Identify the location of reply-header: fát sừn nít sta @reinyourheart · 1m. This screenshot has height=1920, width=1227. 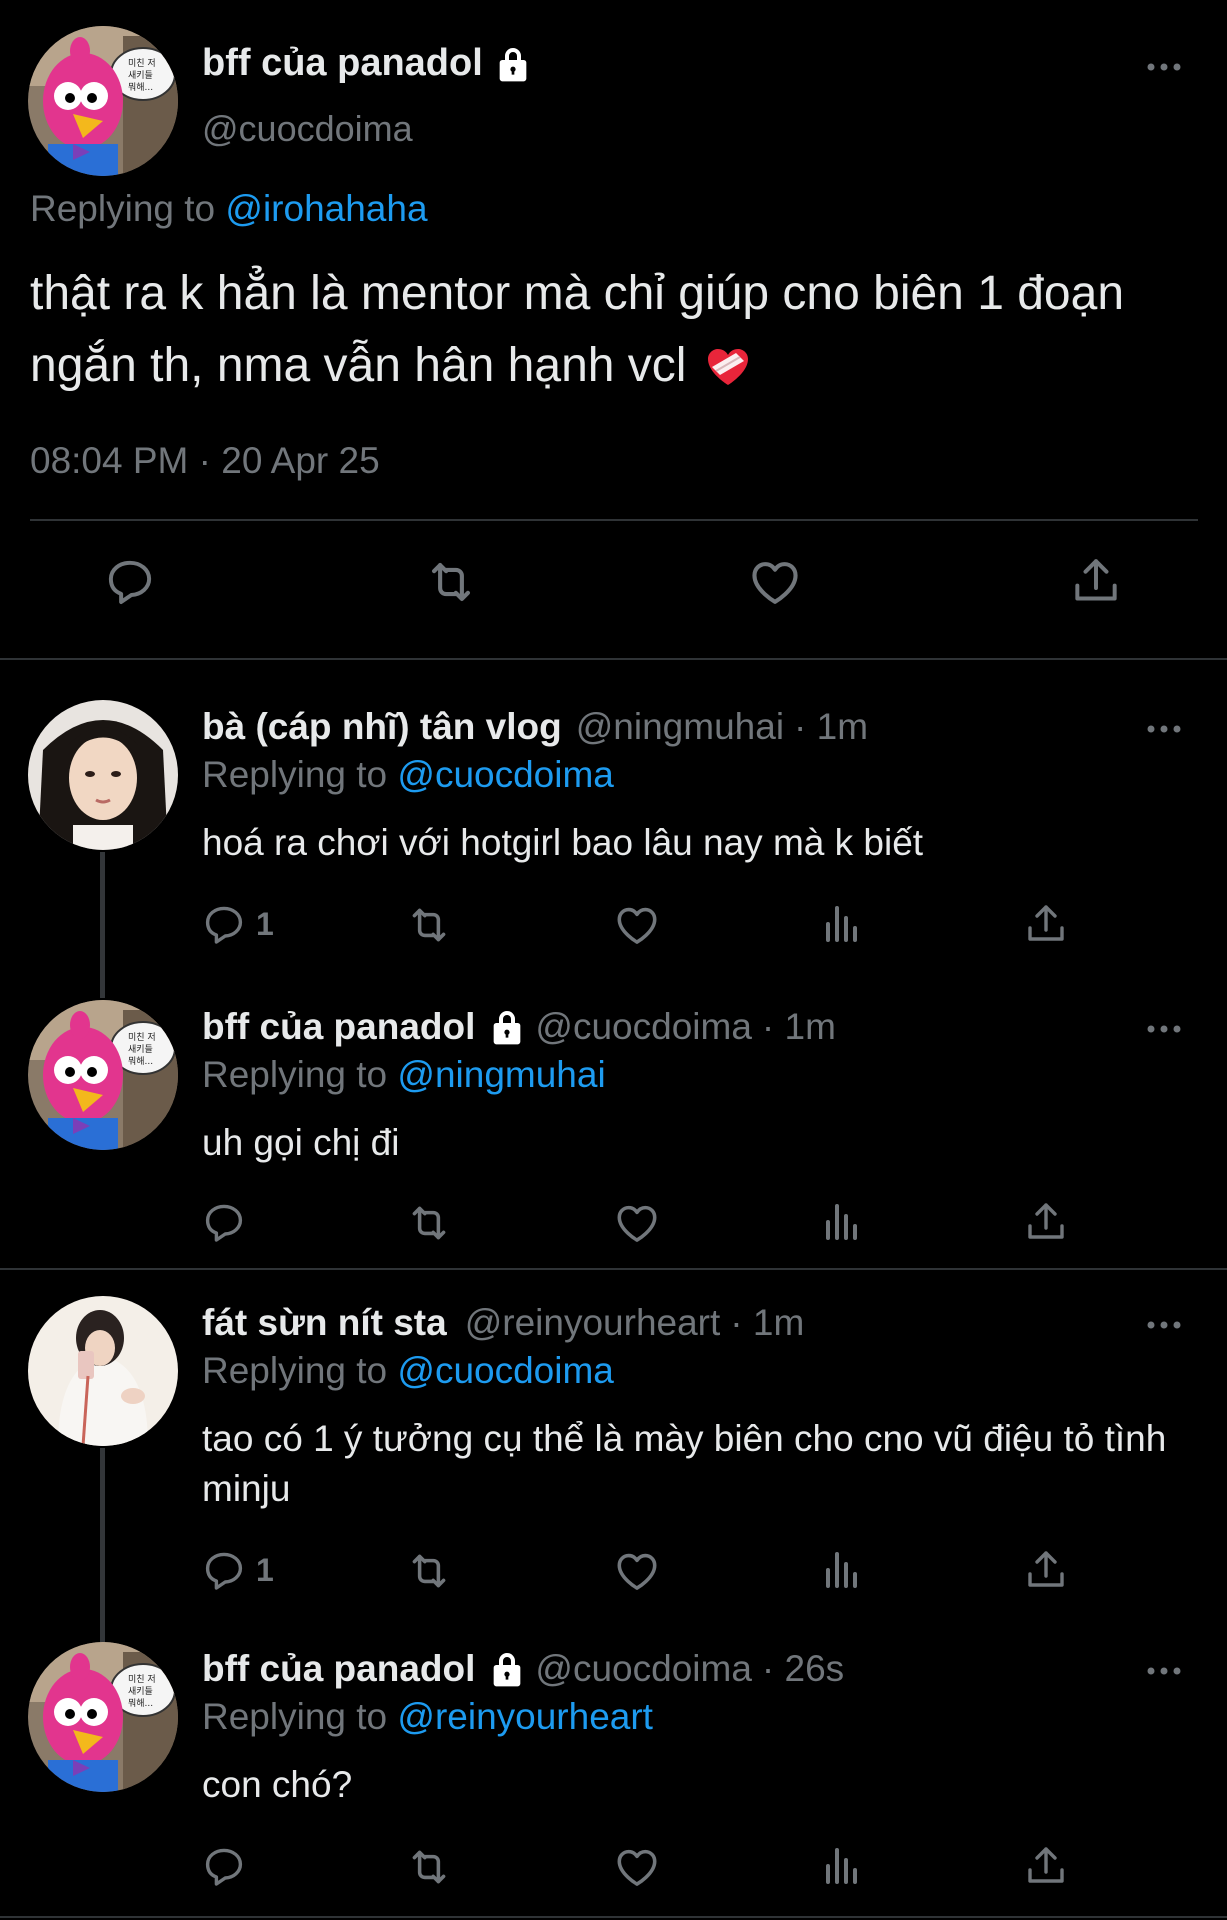
(503, 1323).